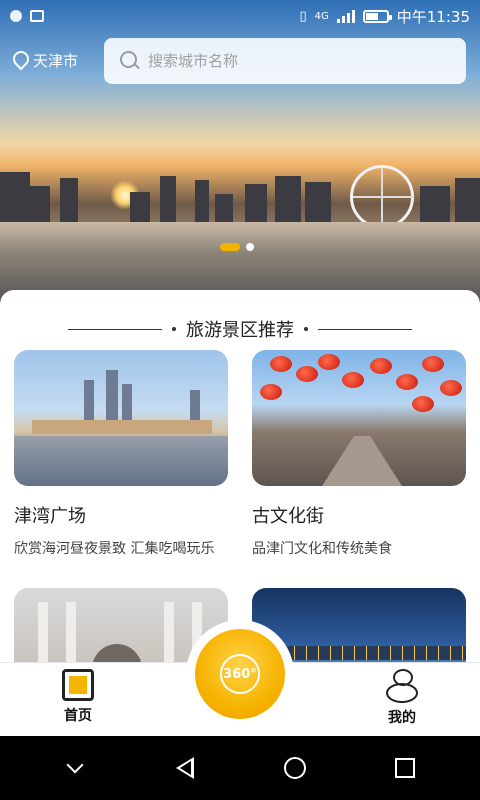  I want to click on search-bar, so click(285, 61).